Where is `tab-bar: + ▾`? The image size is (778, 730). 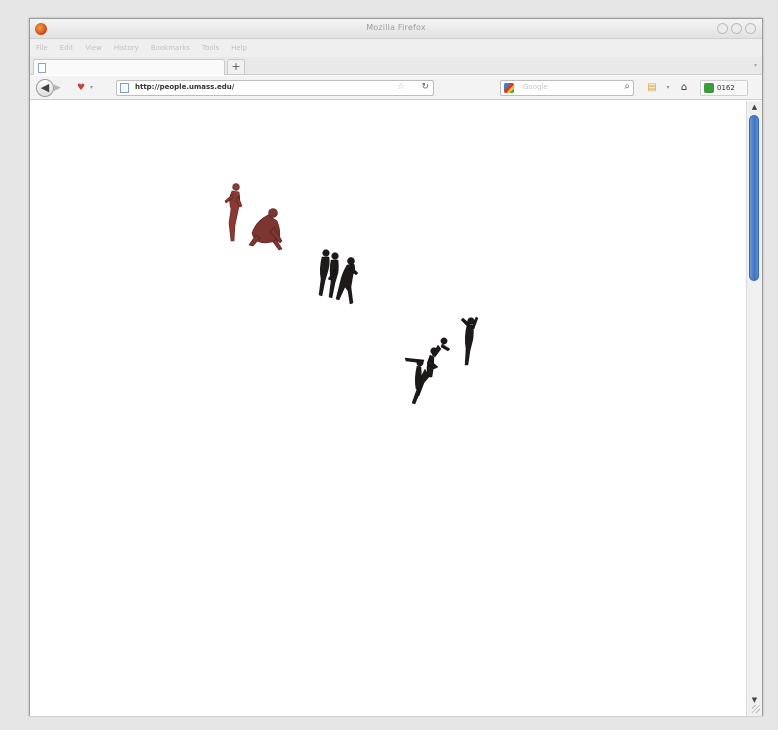
tab-bar: + ▾ is located at coordinates (396, 66).